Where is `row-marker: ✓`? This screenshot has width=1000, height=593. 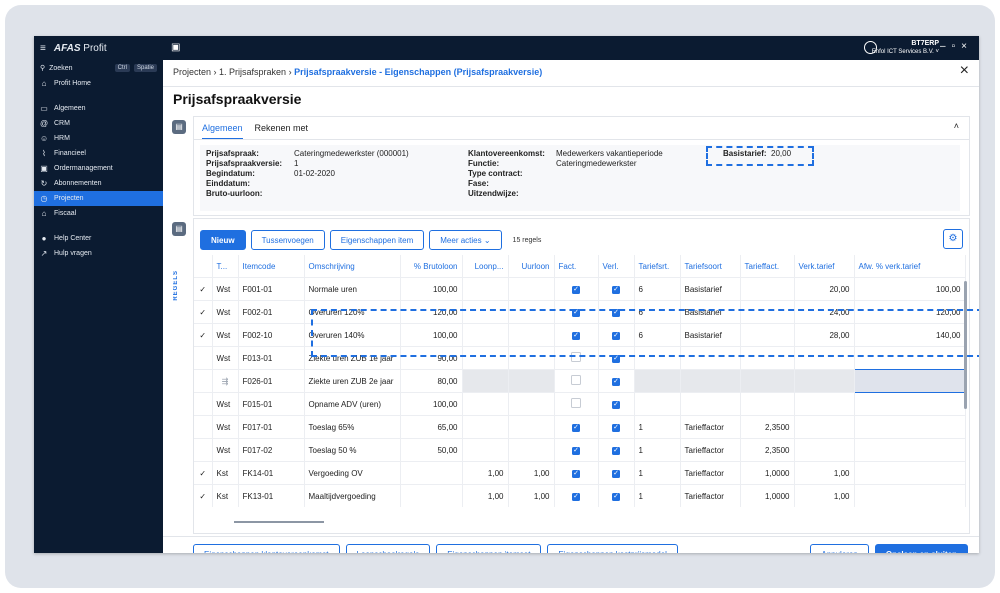
row-marker: ✓ is located at coordinates (203, 495).